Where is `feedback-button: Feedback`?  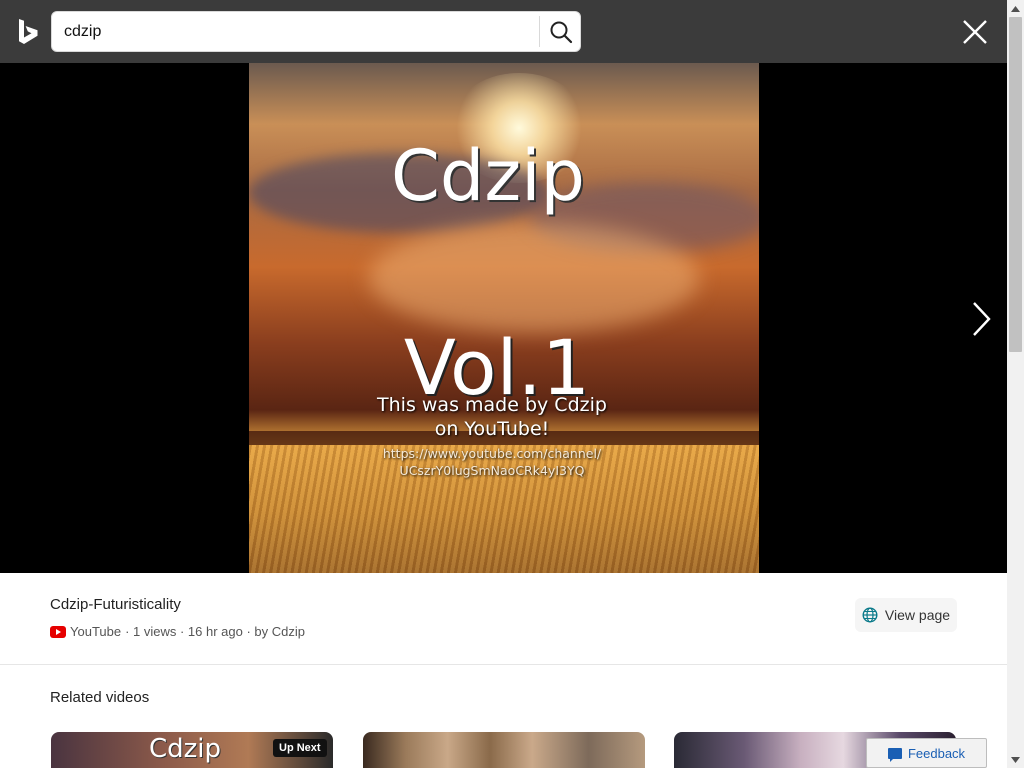
feedback-button: Feedback is located at coordinates (926, 753).